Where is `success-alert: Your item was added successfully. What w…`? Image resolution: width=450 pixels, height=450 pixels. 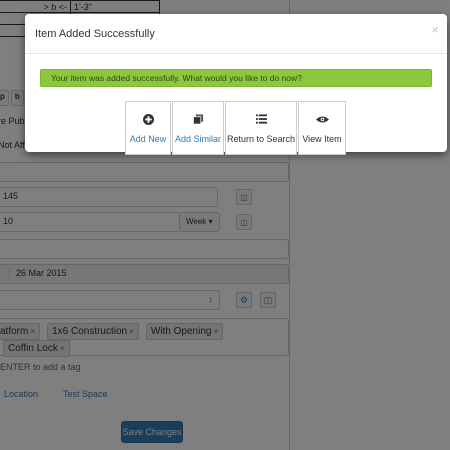 success-alert: Your item was added successfully. What w… is located at coordinates (236, 78).